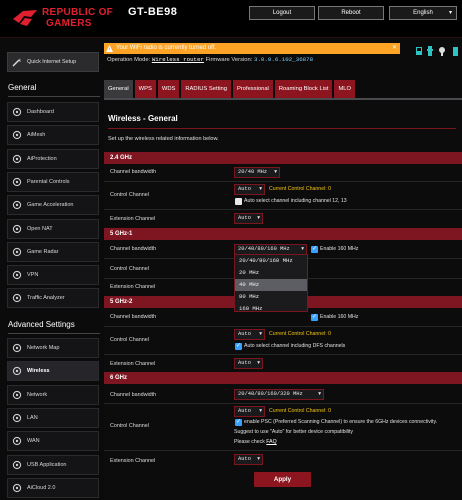 The image size is (462, 500). What do you see at coordinates (17, 62) in the screenshot?
I see `wand-icon` at bounding box center [17, 62].